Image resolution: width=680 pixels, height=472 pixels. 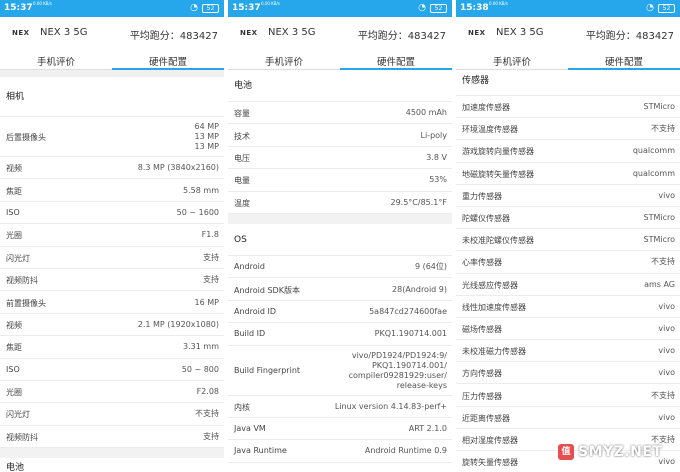 I want to click on spec-label: 心率传感器, so click(x=482, y=263).